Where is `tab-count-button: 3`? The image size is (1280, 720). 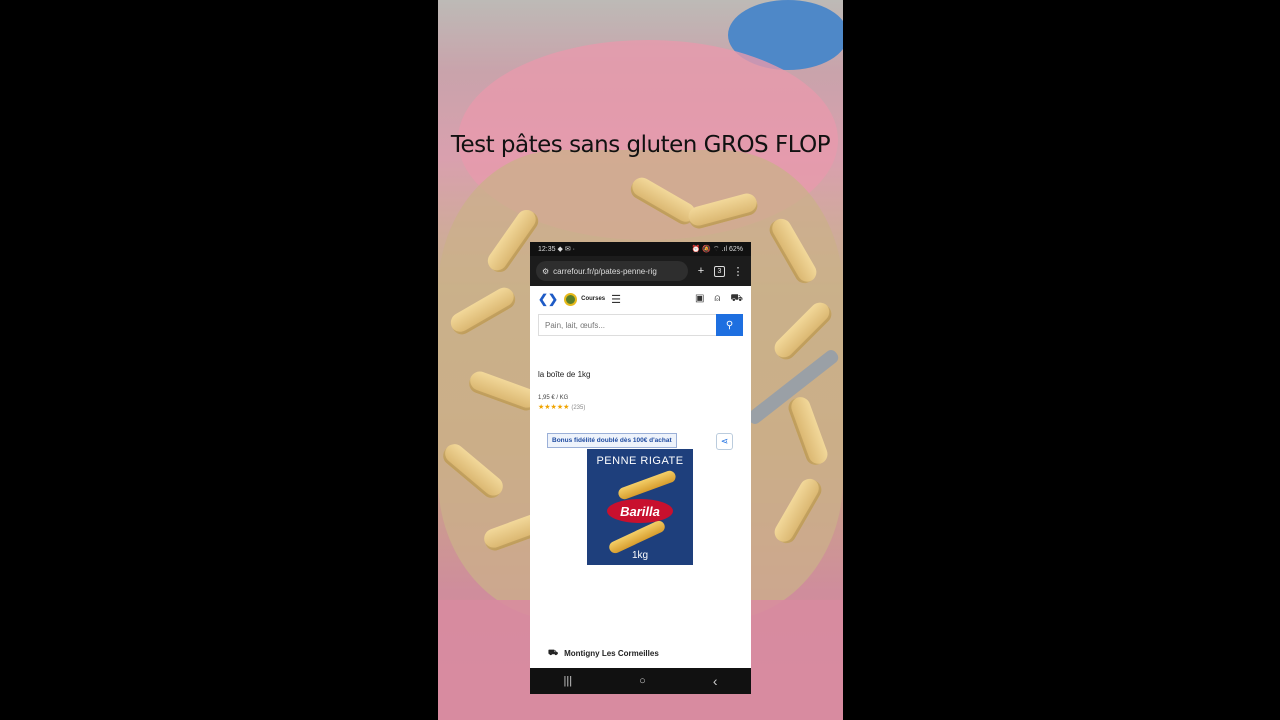 tab-count-button: 3 is located at coordinates (719, 271).